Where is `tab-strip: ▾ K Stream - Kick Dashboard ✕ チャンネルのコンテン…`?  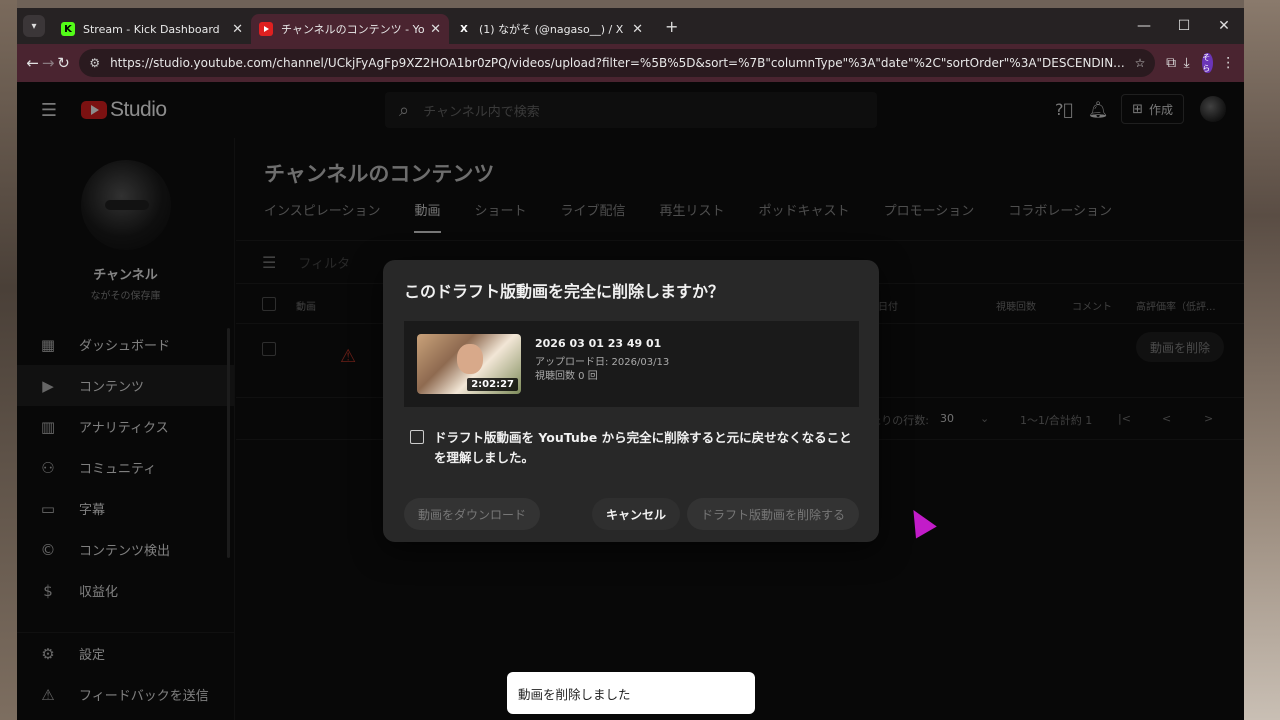 tab-strip: ▾ K Stream - Kick Dashboard ✕ チャンネルのコンテン… is located at coordinates (630, 26).